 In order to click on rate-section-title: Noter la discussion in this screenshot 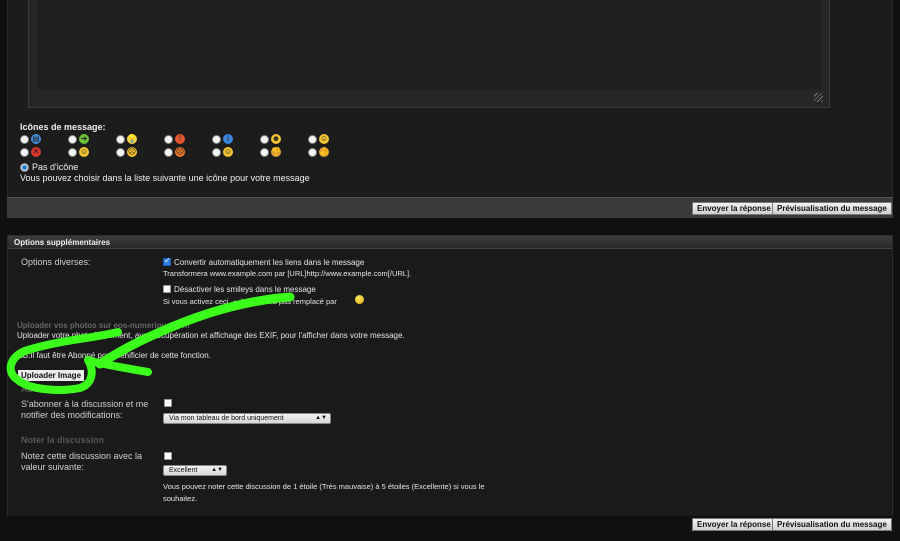, I will do `click(63, 440)`.